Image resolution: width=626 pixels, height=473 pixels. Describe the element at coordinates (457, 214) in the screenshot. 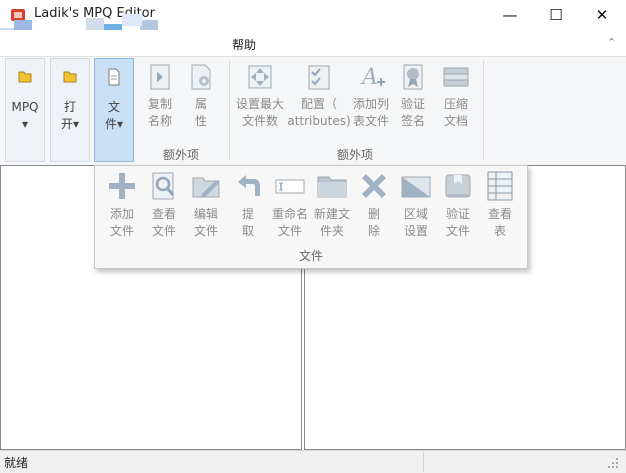

I see `verify-file-label: 验证` at that location.